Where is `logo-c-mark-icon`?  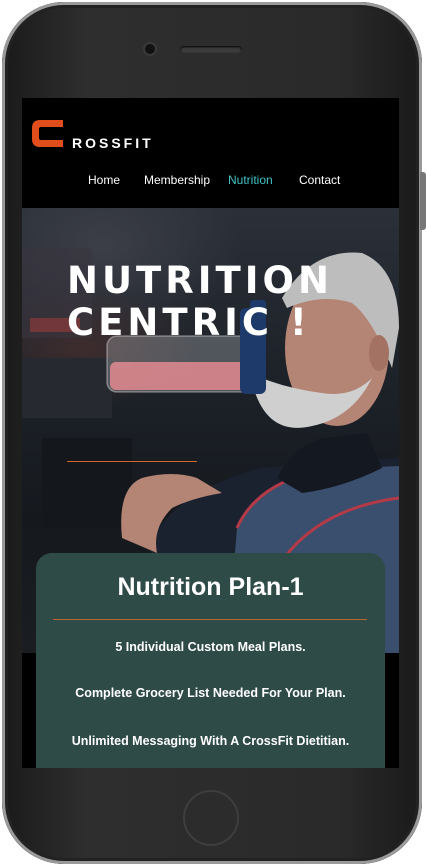
logo-c-mark-icon is located at coordinates (47, 133).